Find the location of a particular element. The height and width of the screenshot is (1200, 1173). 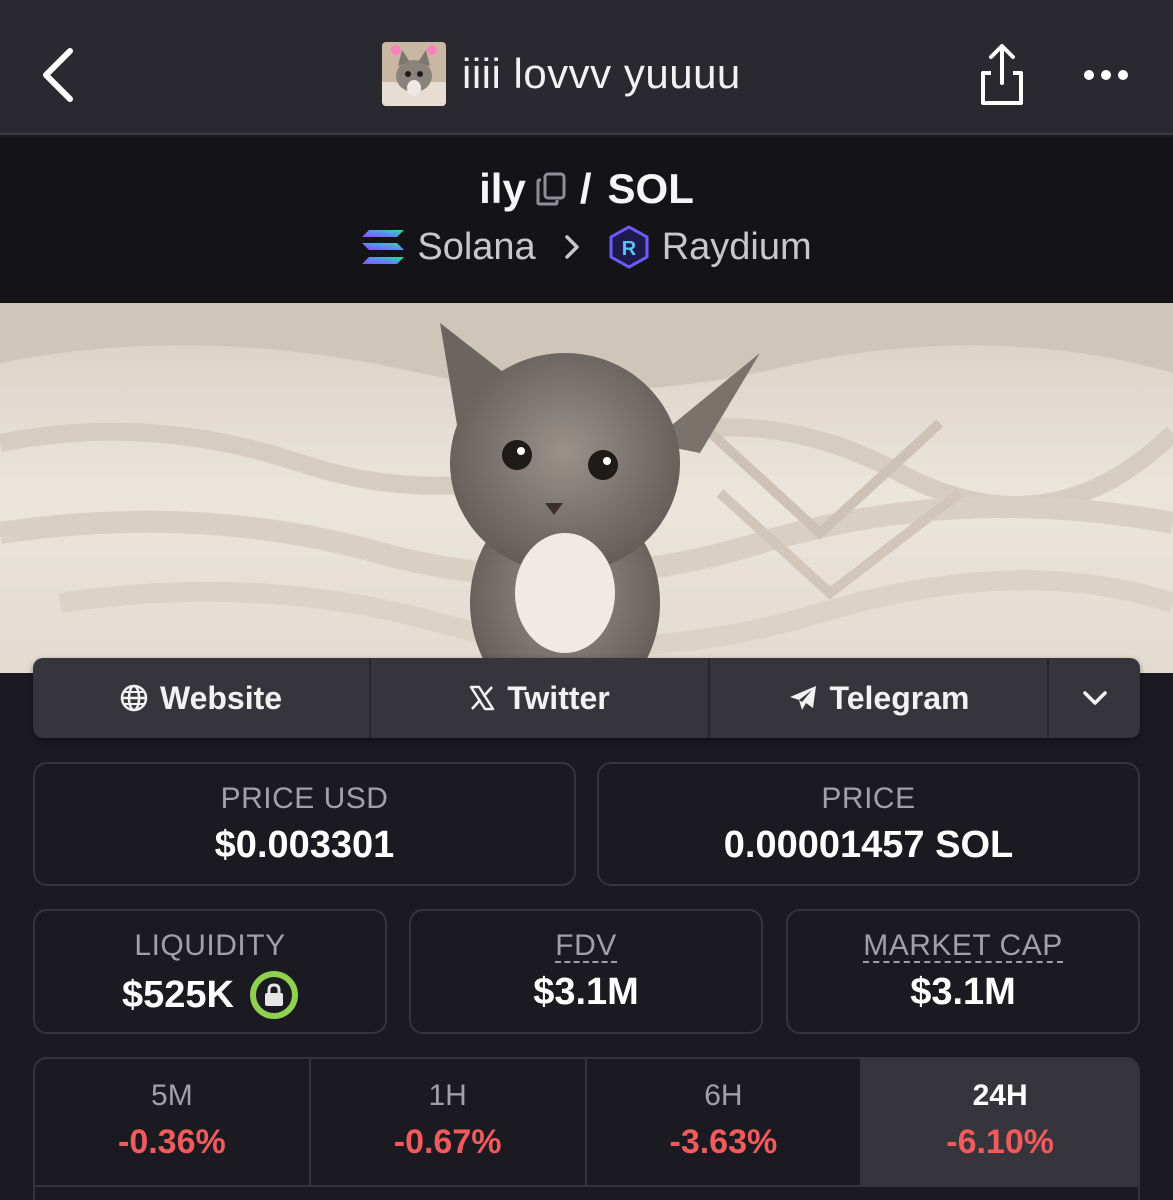

tab-label: 24H is located at coordinates (1000, 1095).